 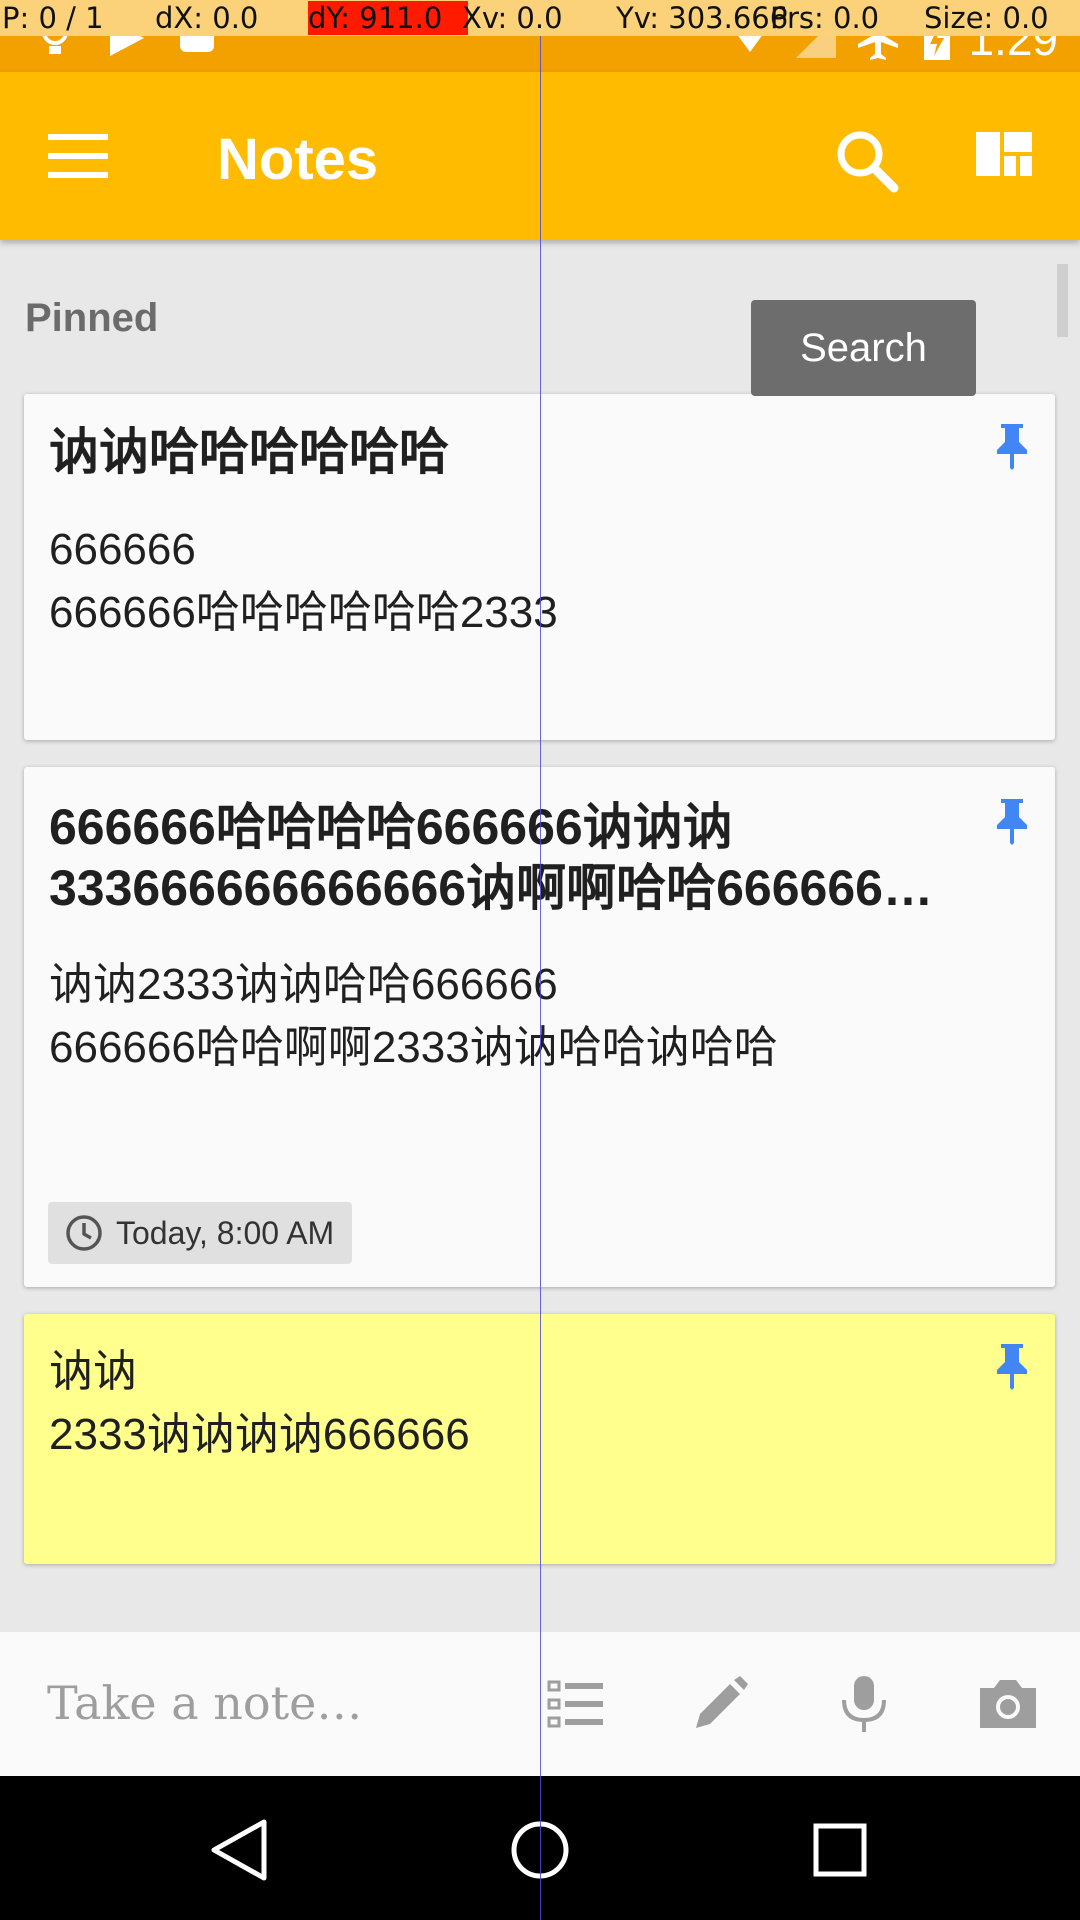 What do you see at coordinates (240, 1850) in the screenshot?
I see `back-icon` at bounding box center [240, 1850].